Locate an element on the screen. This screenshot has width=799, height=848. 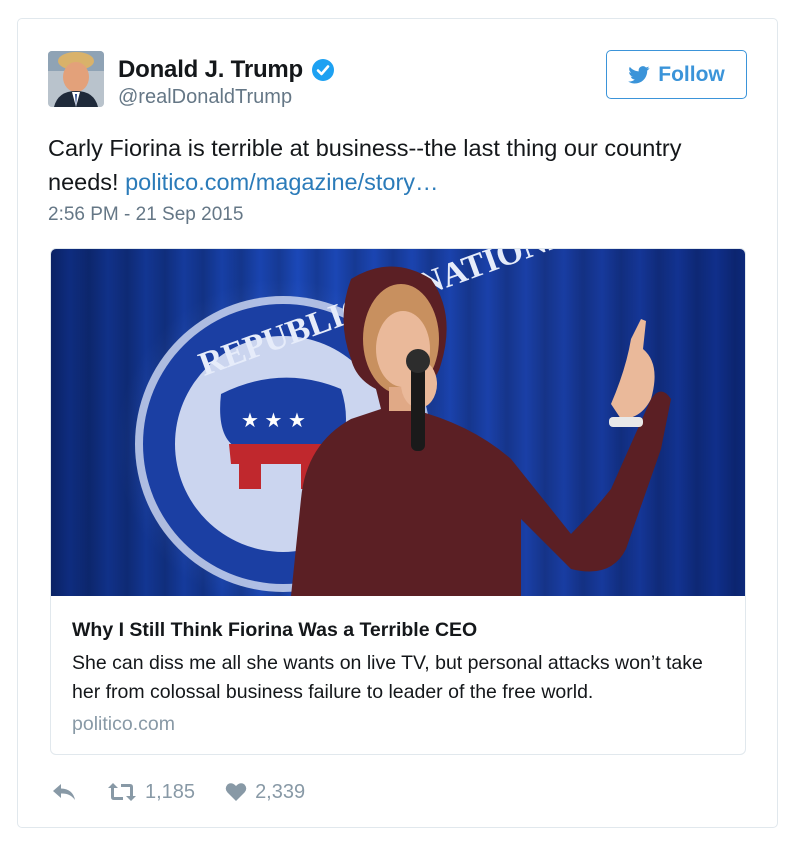
author-handle: @realDonaldTrump is located at coordinates (205, 97).